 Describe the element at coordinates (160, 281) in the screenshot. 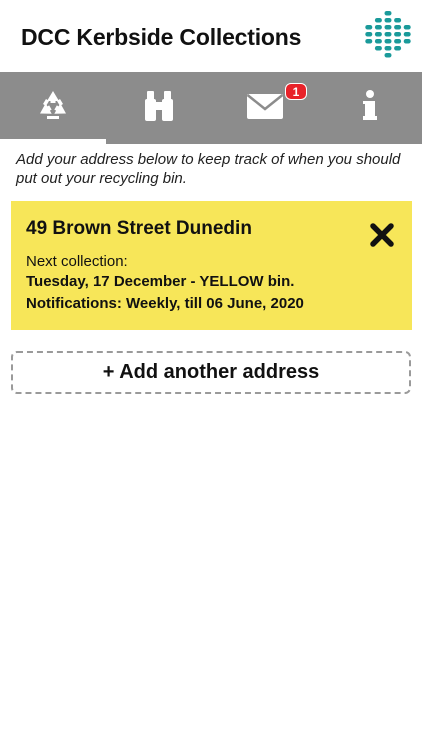

I see `next-collection-value: Tuesday, 17 December - YELLOW bin.` at that location.